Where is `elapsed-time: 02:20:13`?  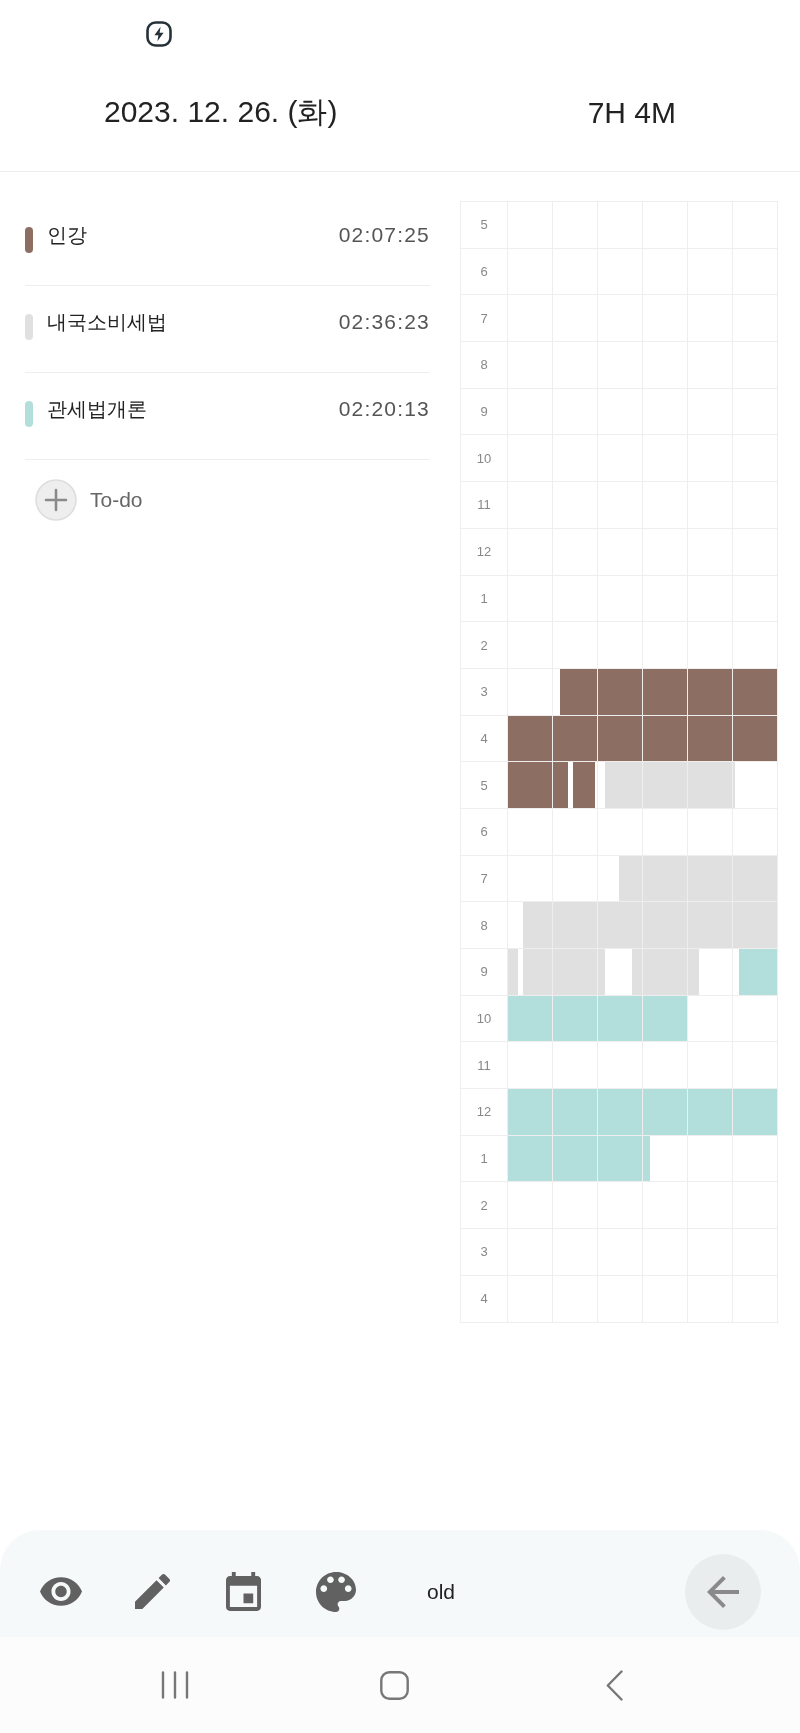
elapsed-time: 02:20:13 is located at coordinates (384, 409).